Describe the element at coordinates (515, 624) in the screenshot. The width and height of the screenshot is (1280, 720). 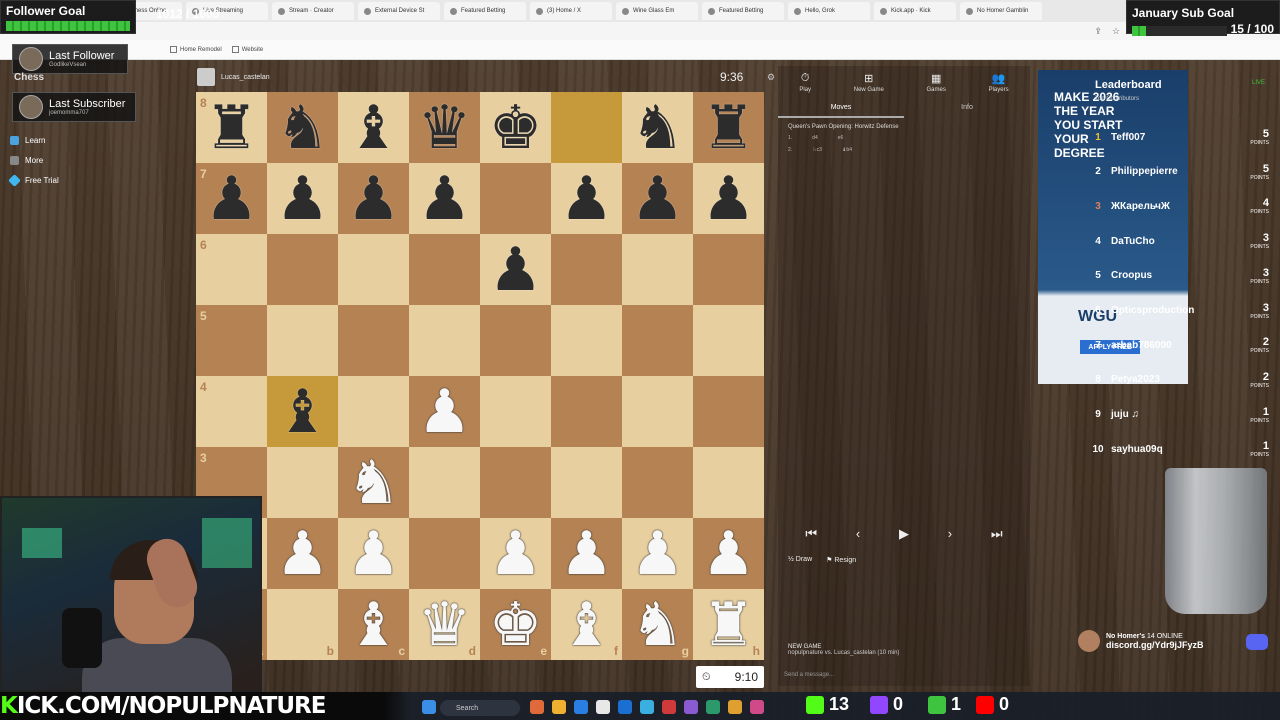
I see `board-square-e1: e ♚` at that location.